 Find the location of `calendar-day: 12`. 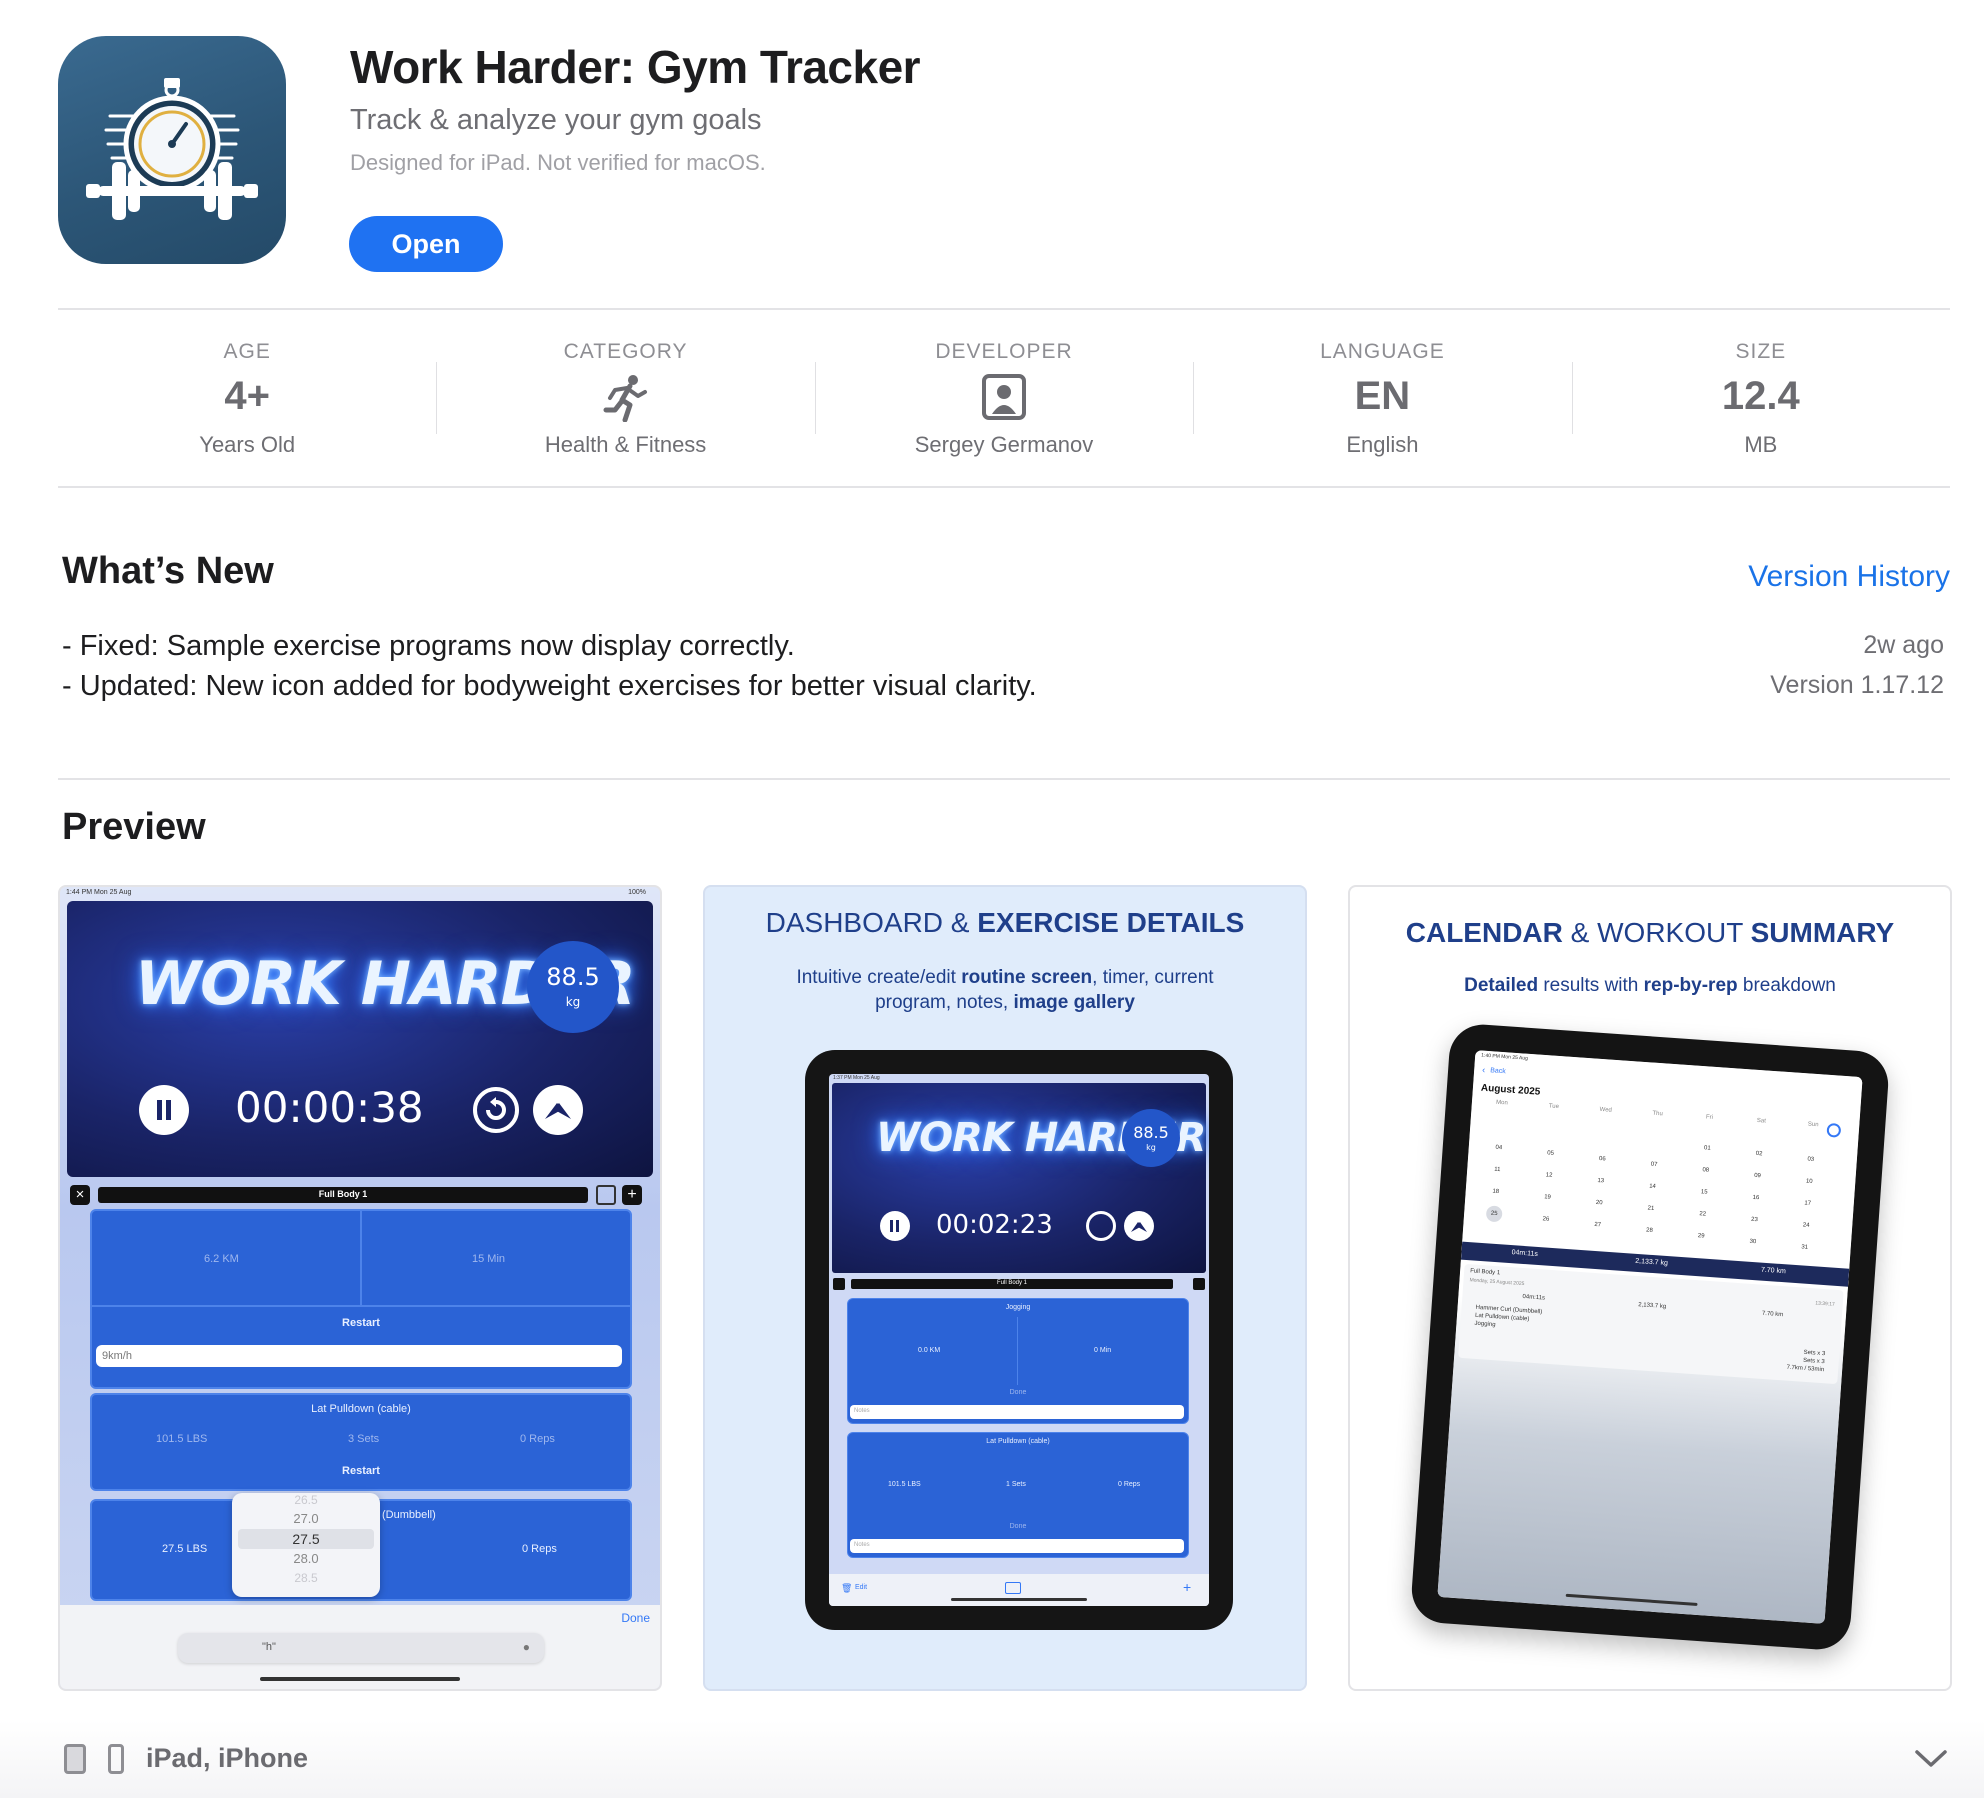

calendar-day: 12 is located at coordinates (1548, 1175).